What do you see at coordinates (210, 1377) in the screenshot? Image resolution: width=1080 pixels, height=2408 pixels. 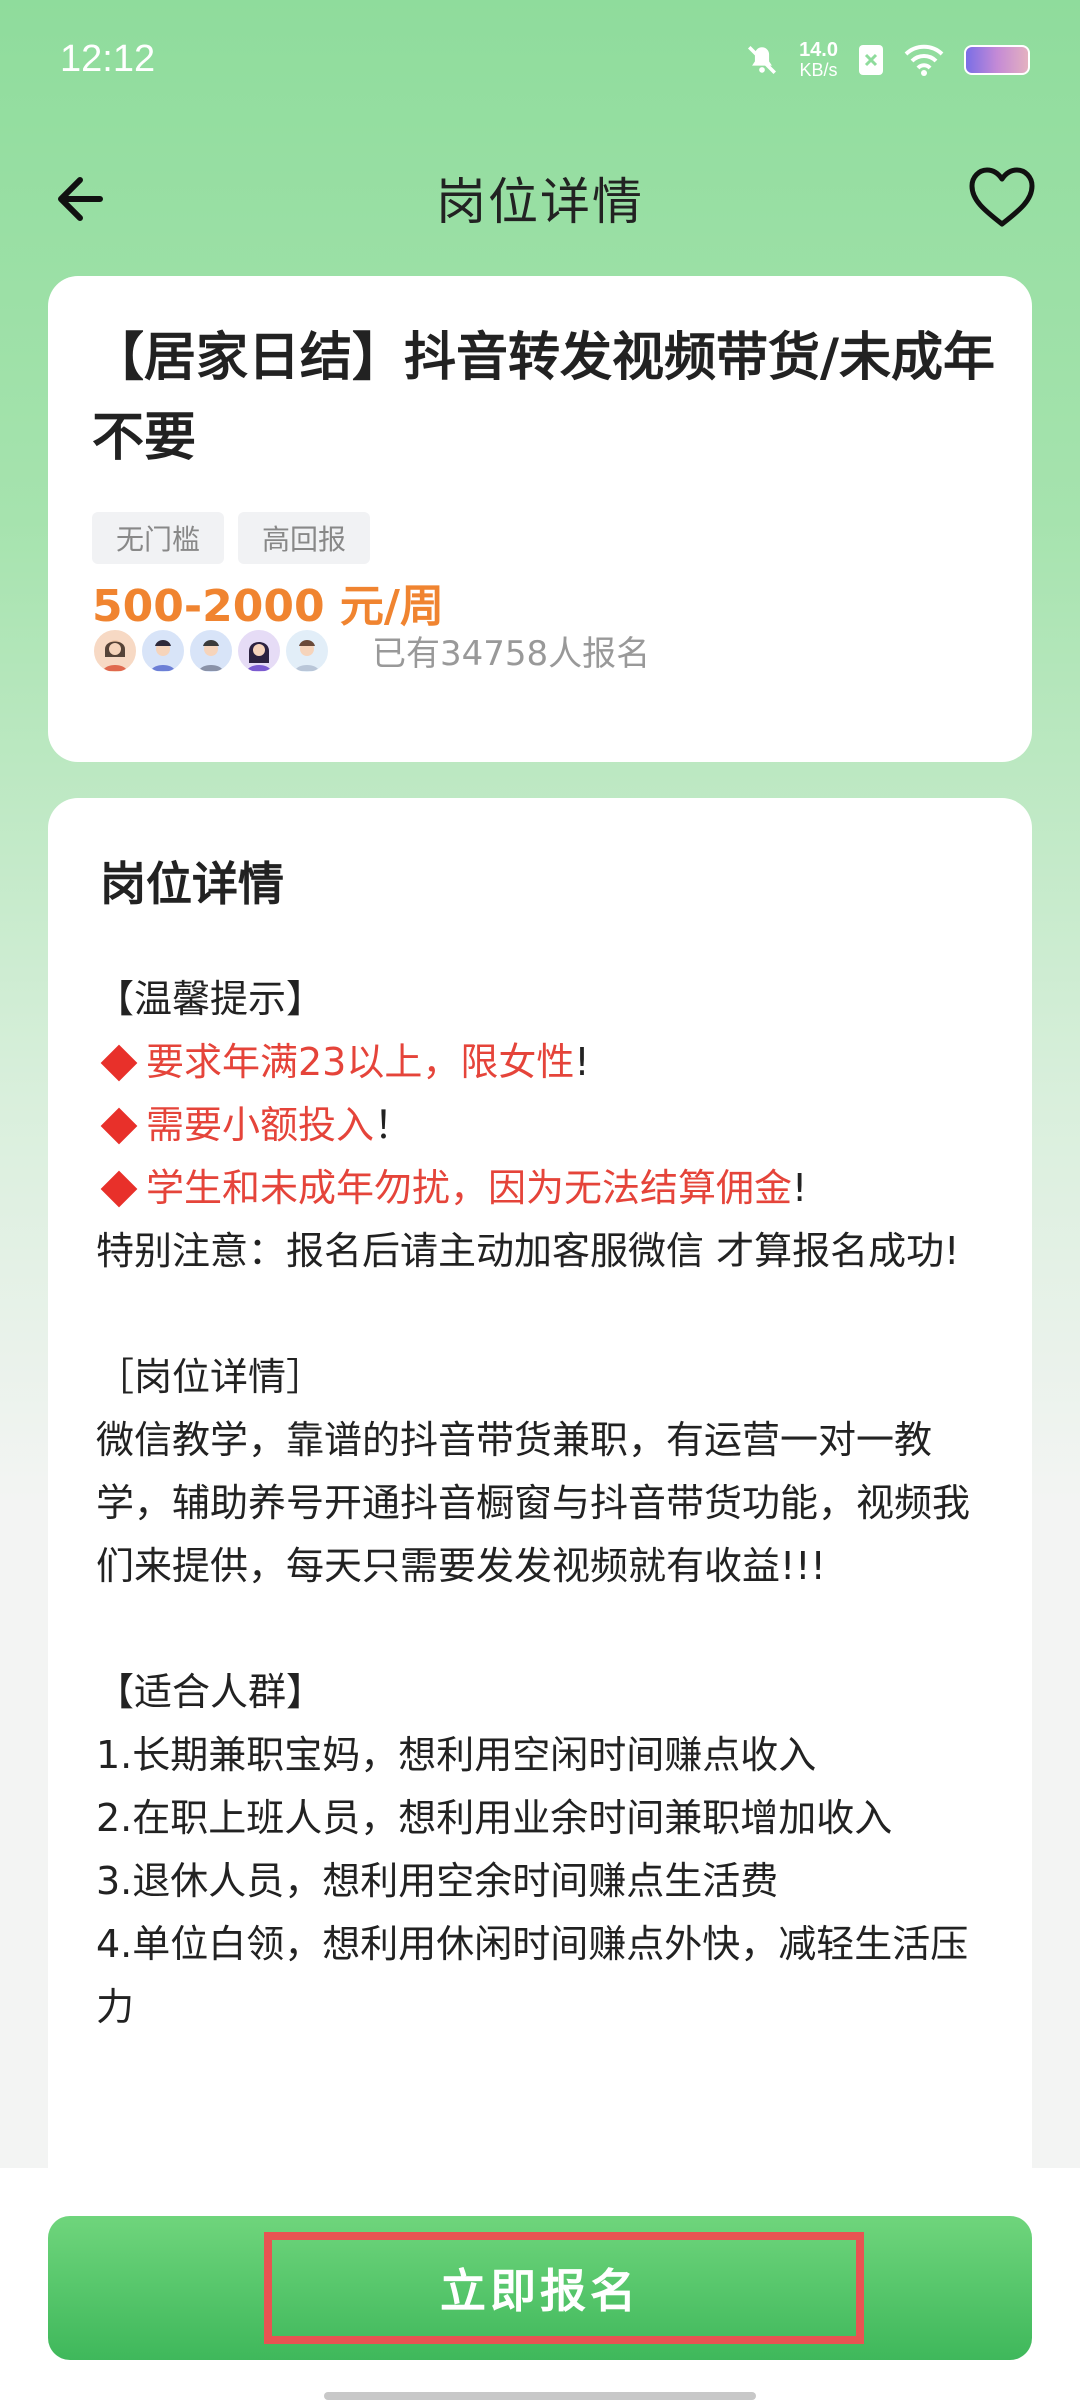 I see `job-desc-header: ［岗位详情］` at bounding box center [210, 1377].